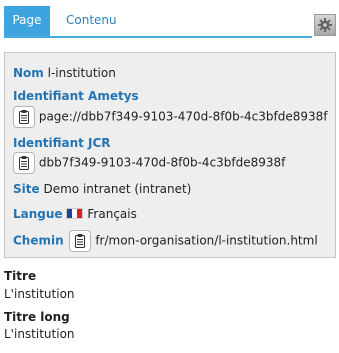 Image resolution: width=339 pixels, height=353 pixels. Describe the element at coordinates (117, 189) in the screenshot. I see `property-value: Demo intranet (intranet)` at that location.